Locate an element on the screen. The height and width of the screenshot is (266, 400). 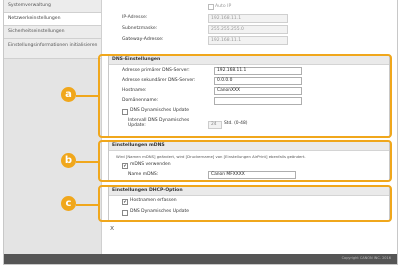
ip-address-field: 192.168.11.1 is located at coordinates (248, 18).